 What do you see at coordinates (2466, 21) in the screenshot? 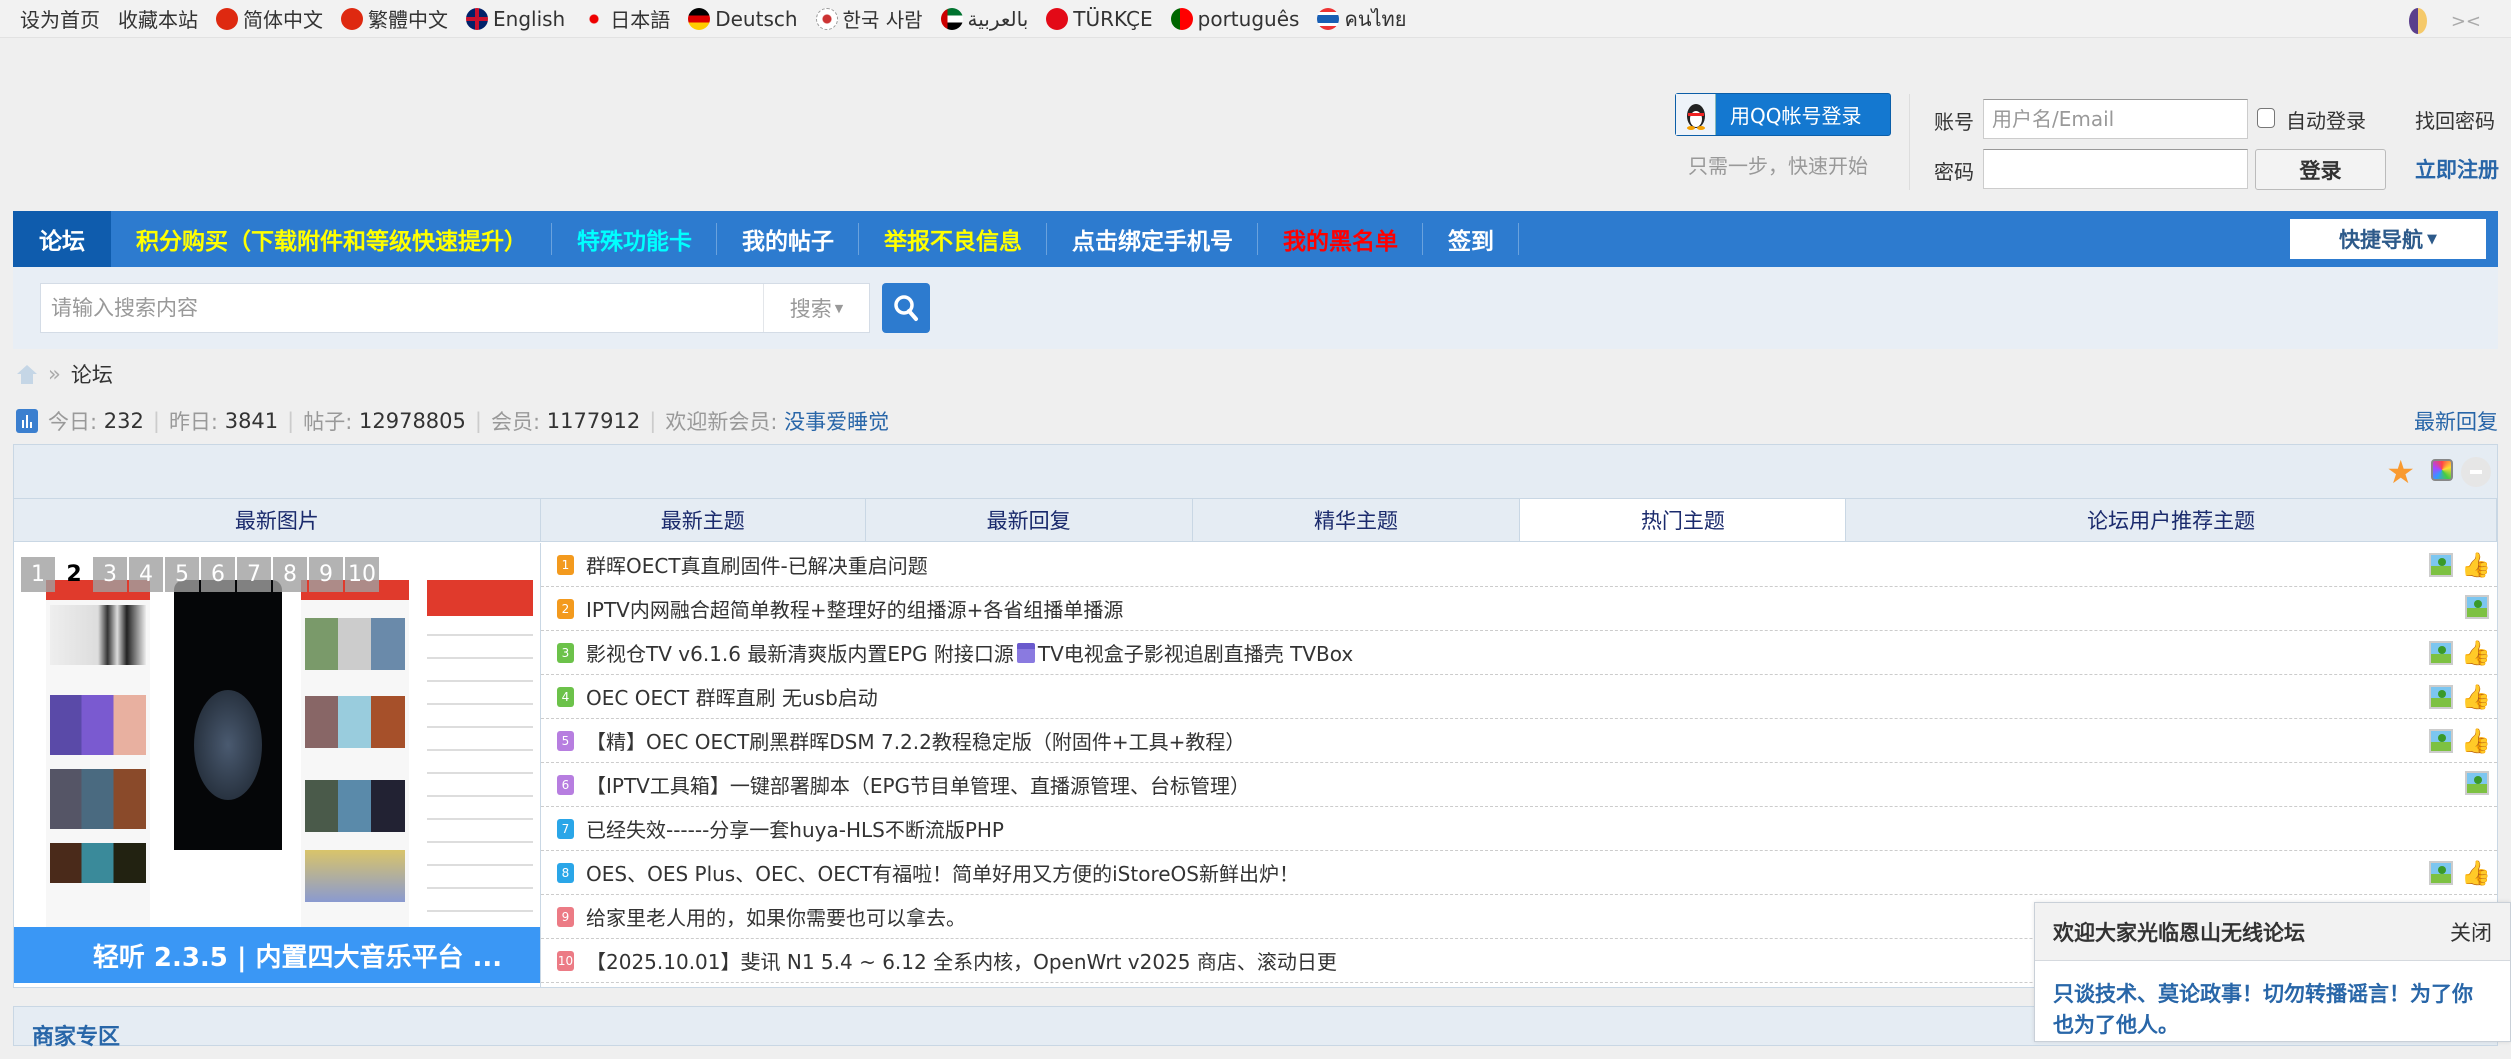
I see `collapse-icon: ><` at bounding box center [2466, 21].